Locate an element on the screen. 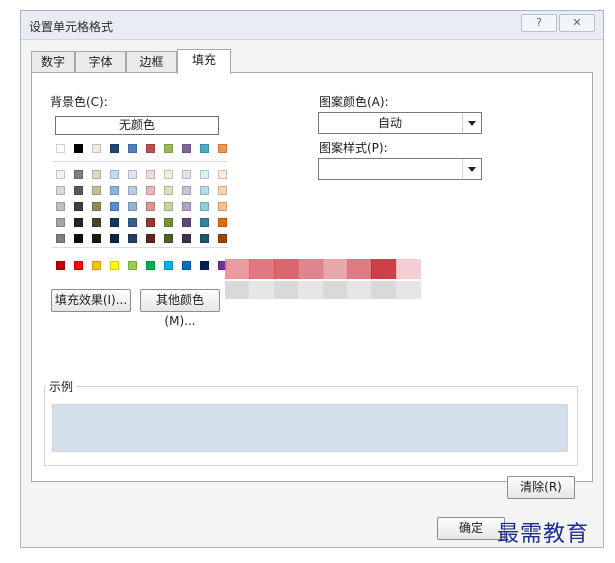 The width and height of the screenshot is (615, 563). background-color-label: 背景色(C): is located at coordinates (79, 102).